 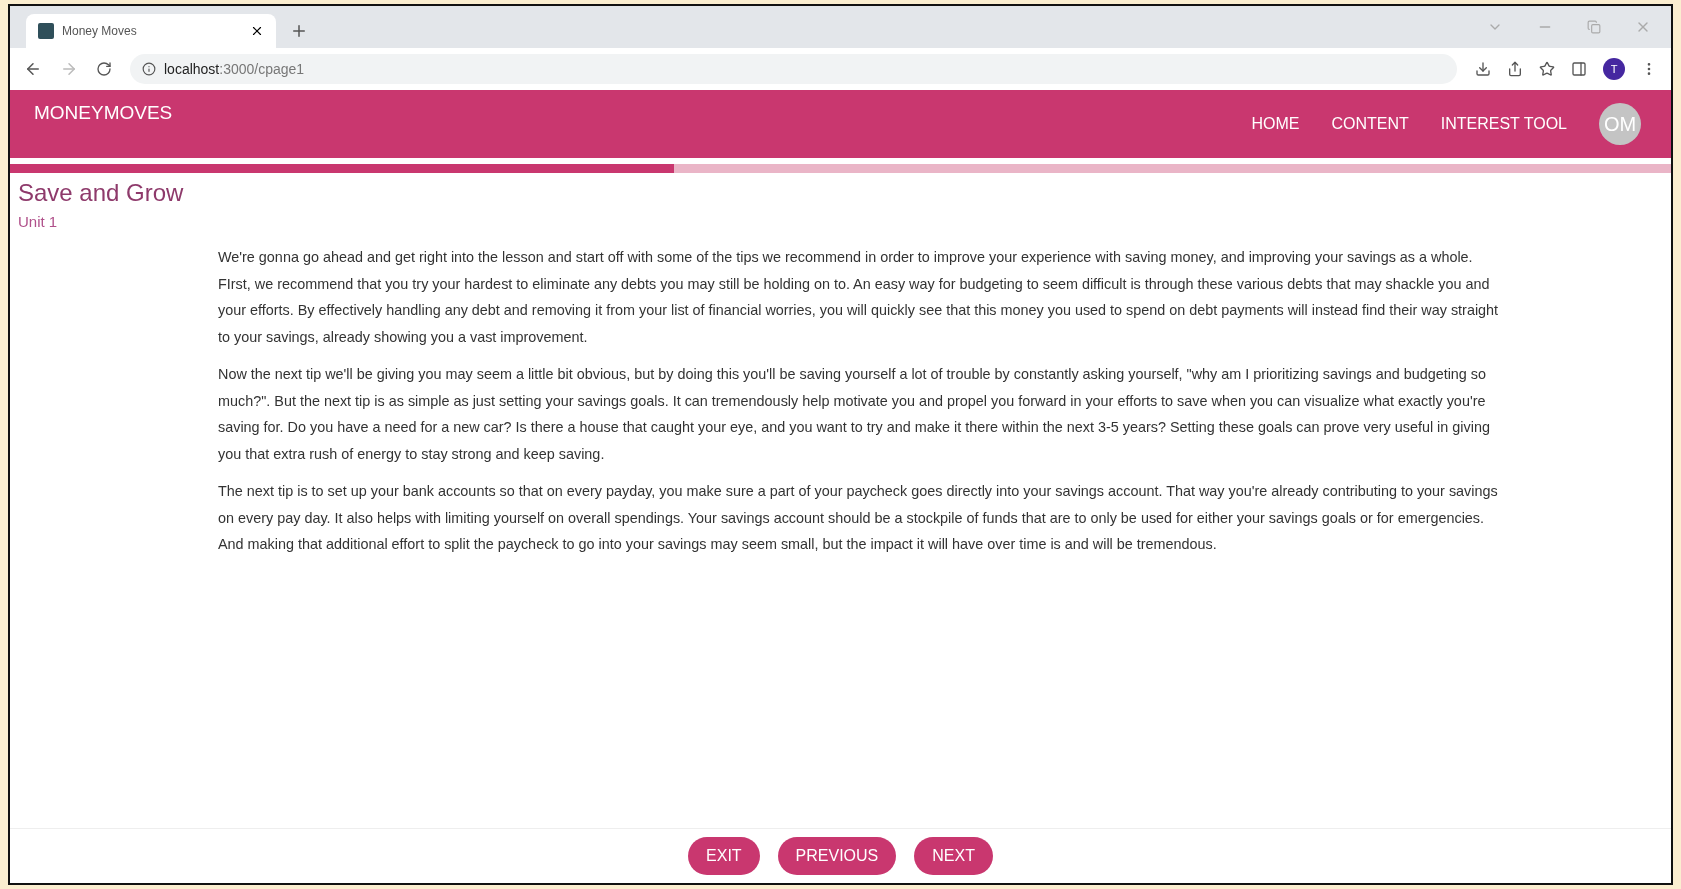 What do you see at coordinates (724, 856) in the screenshot?
I see `nav-button: EXIT` at bounding box center [724, 856].